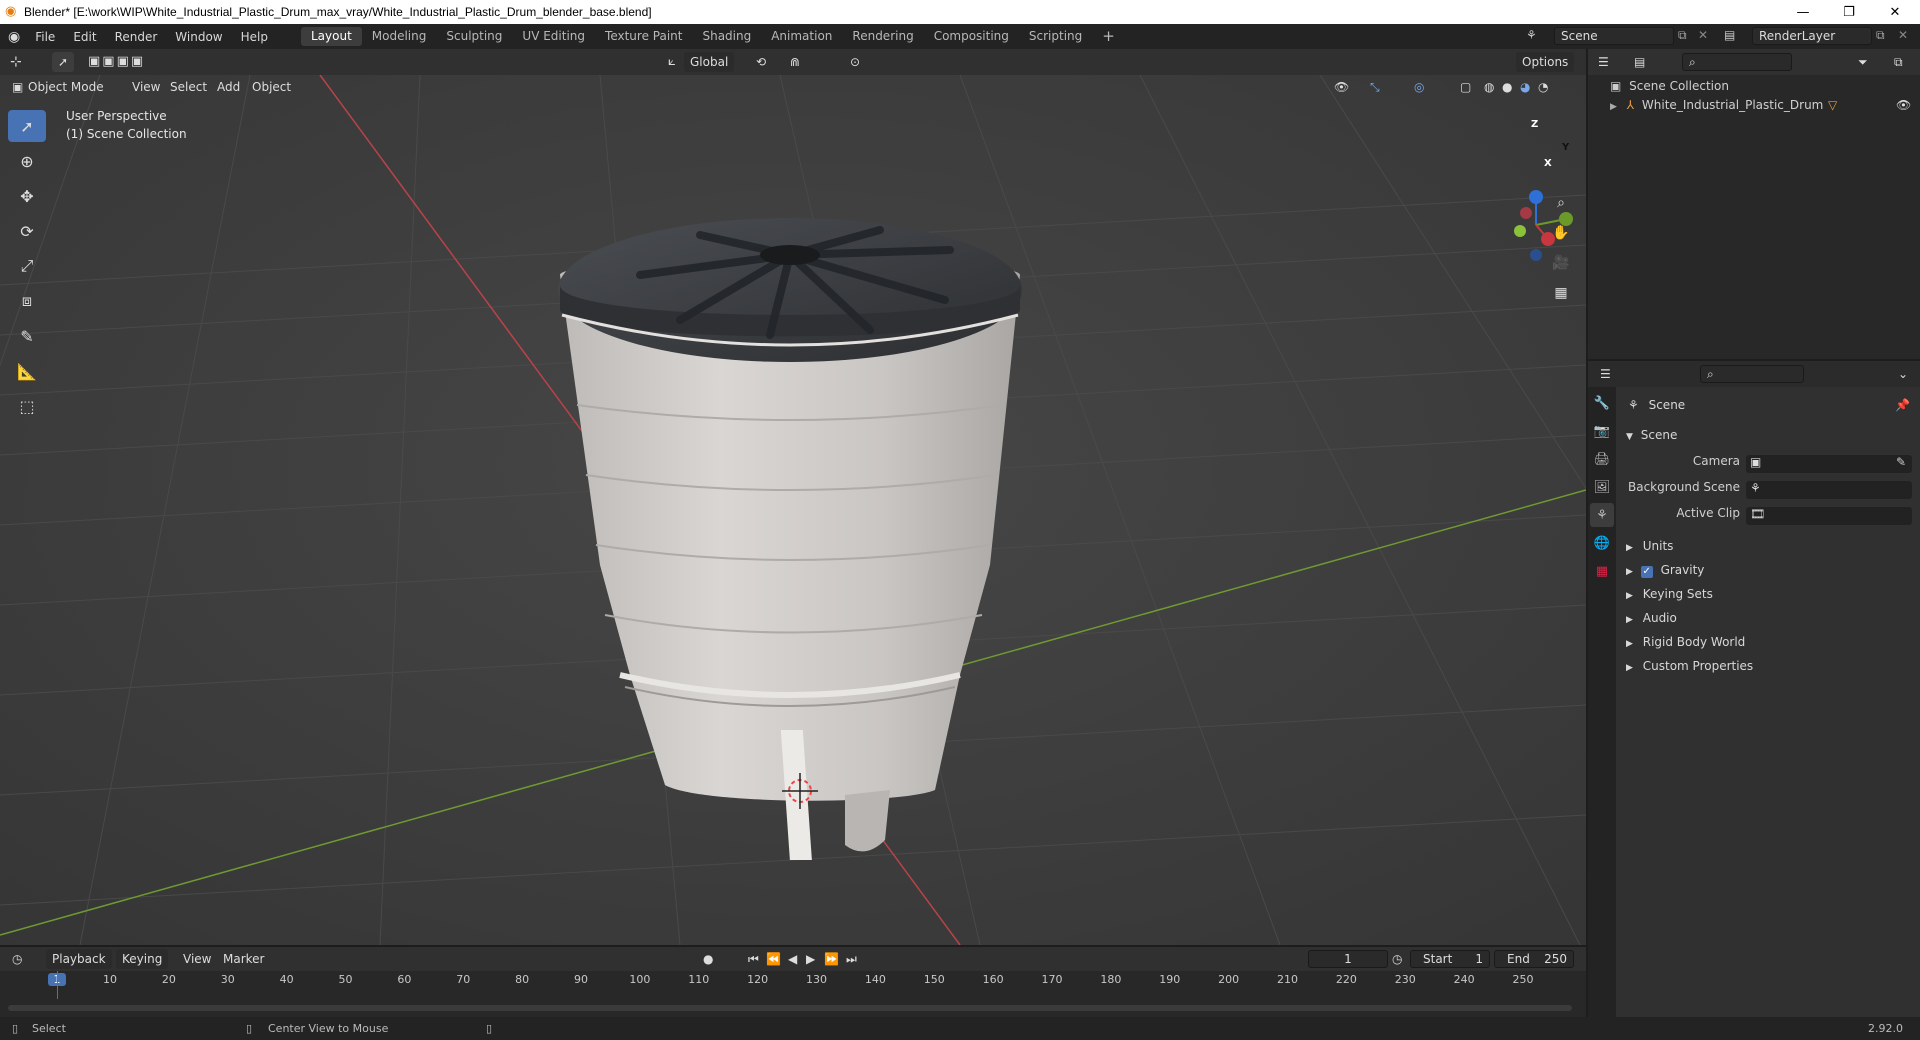  I want to click on timeline-tick: 90, so click(581, 979).